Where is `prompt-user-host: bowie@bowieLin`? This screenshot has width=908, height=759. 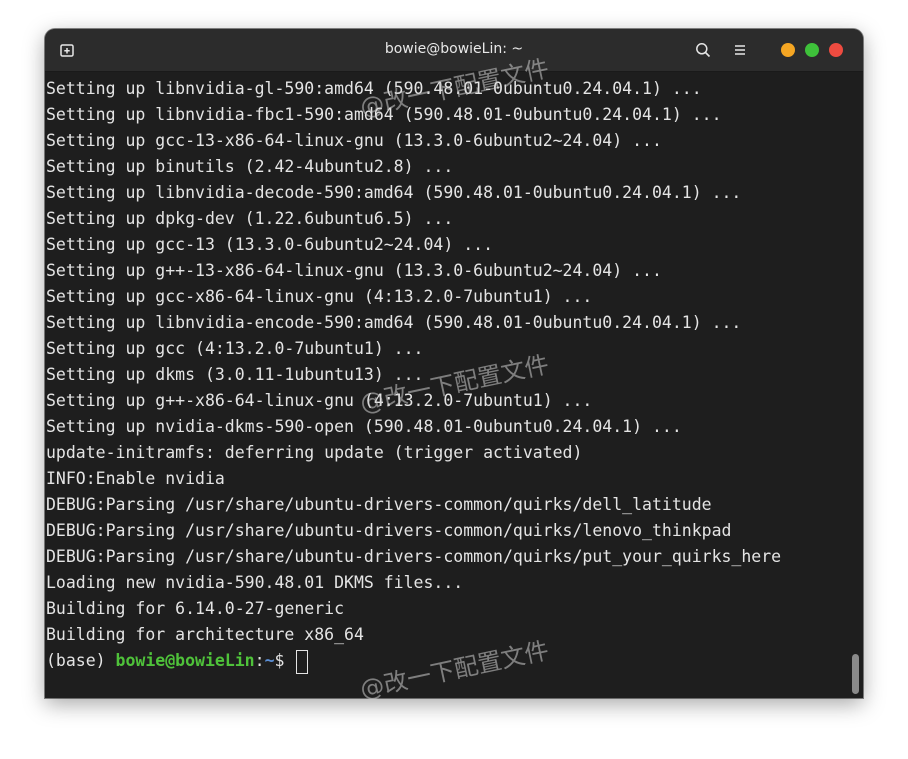
prompt-user-host: bowie@bowieLin is located at coordinates (185, 660).